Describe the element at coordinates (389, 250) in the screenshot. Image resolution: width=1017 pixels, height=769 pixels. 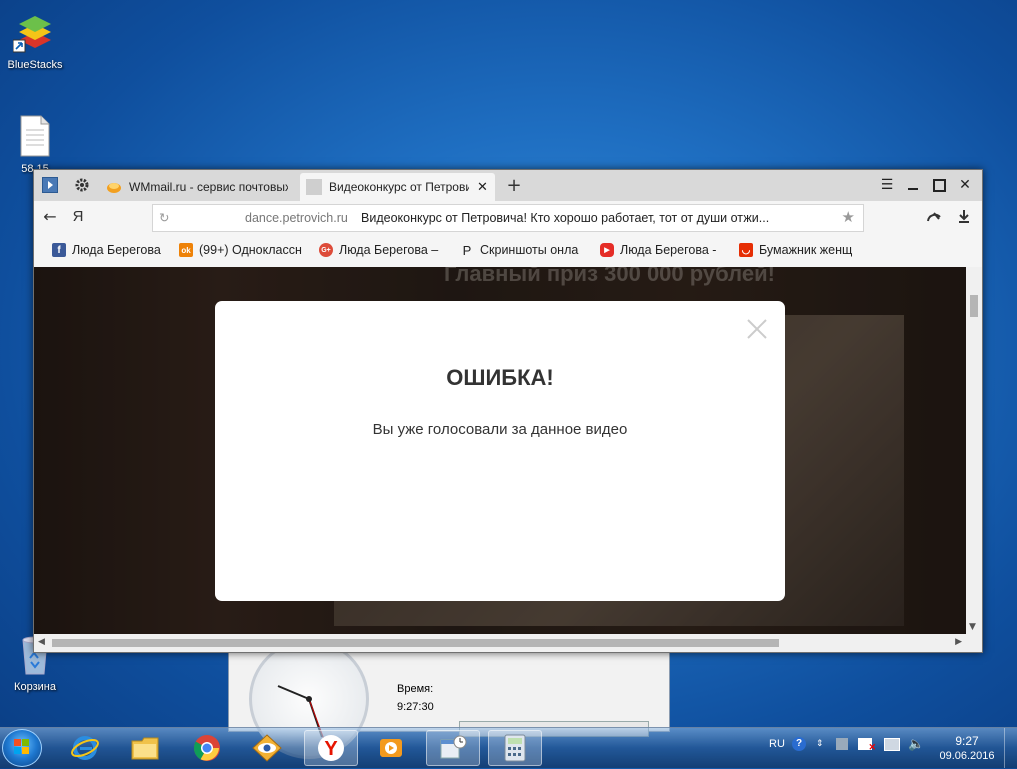
I see `bookmark-label: Люда Берегова –` at that location.